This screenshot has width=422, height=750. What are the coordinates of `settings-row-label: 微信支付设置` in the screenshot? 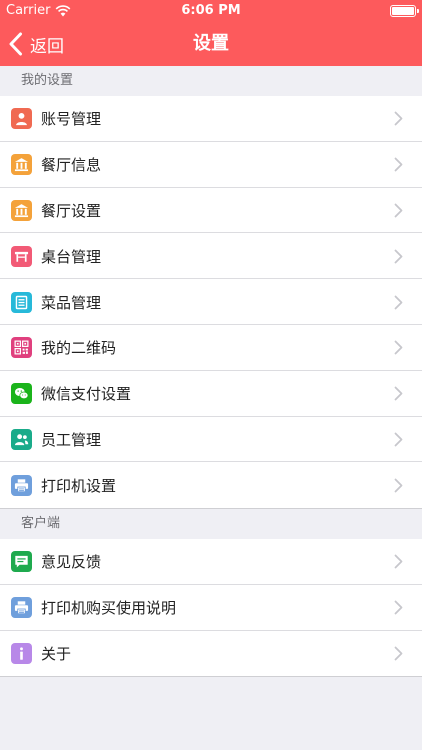 It's located at (86, 394).